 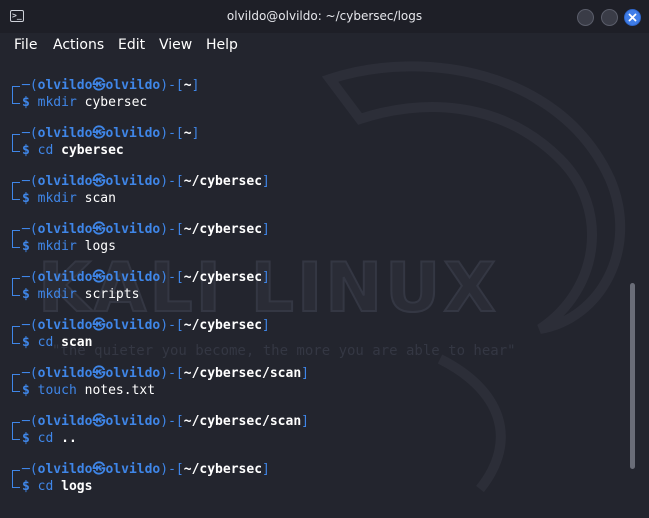 What do you see at coordinates (80, 295) in the screenshot?
I see `command-text: $ mkdir scripts` at bounding box center [80, 295].